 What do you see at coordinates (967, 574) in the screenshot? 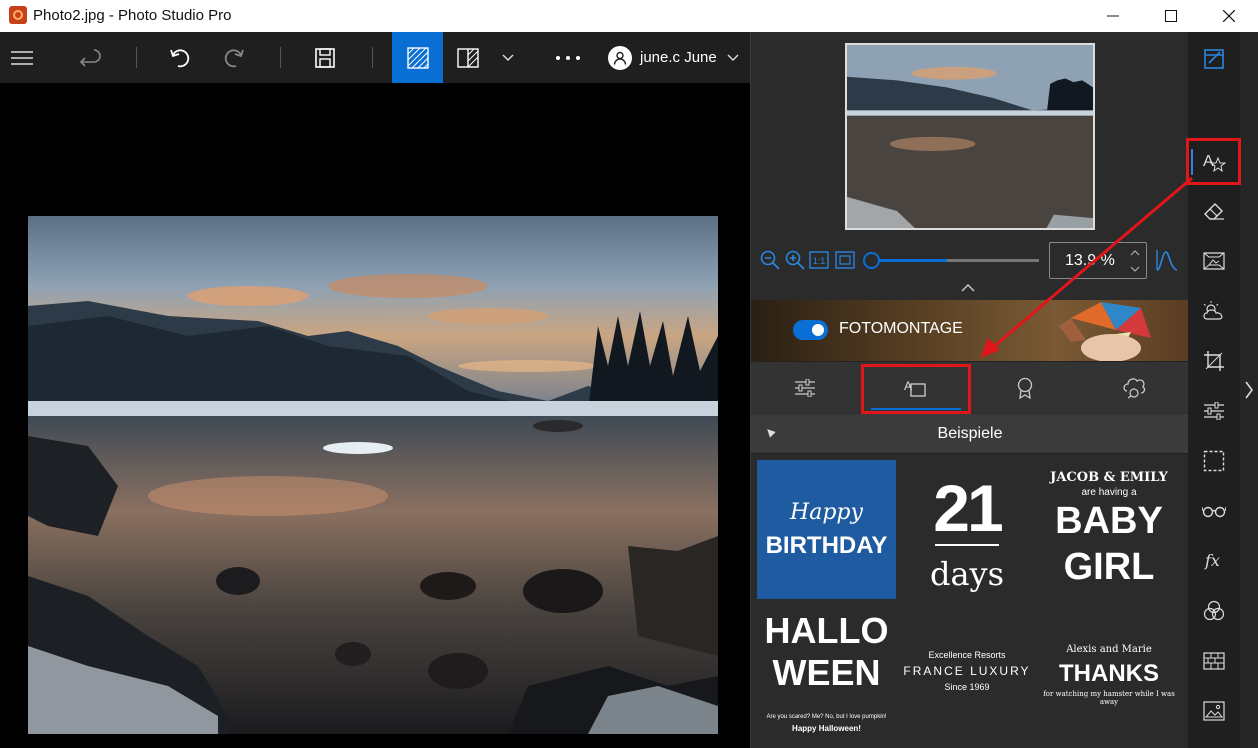
I see `template-countdown-unit: days` at bounding box center [967, 574].